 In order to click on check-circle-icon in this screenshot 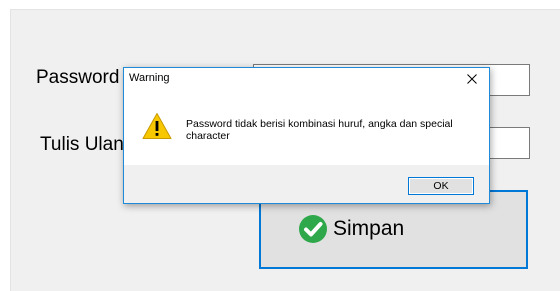, I will do `click(313, 229)`.